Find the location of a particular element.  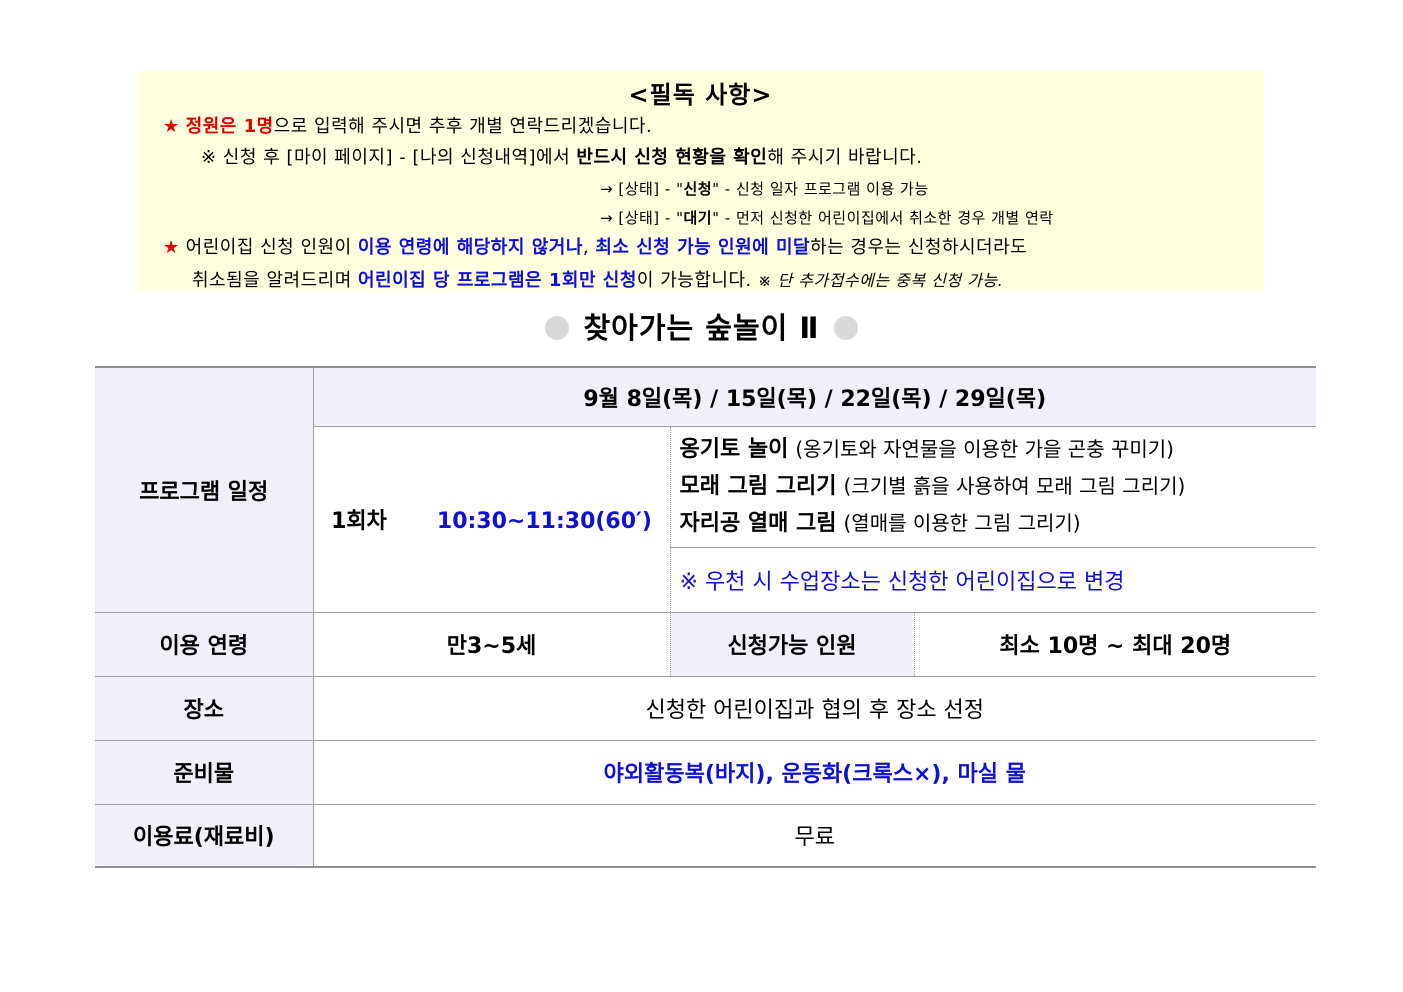

session-label: 1회차 is located at coordinates (359, 521).